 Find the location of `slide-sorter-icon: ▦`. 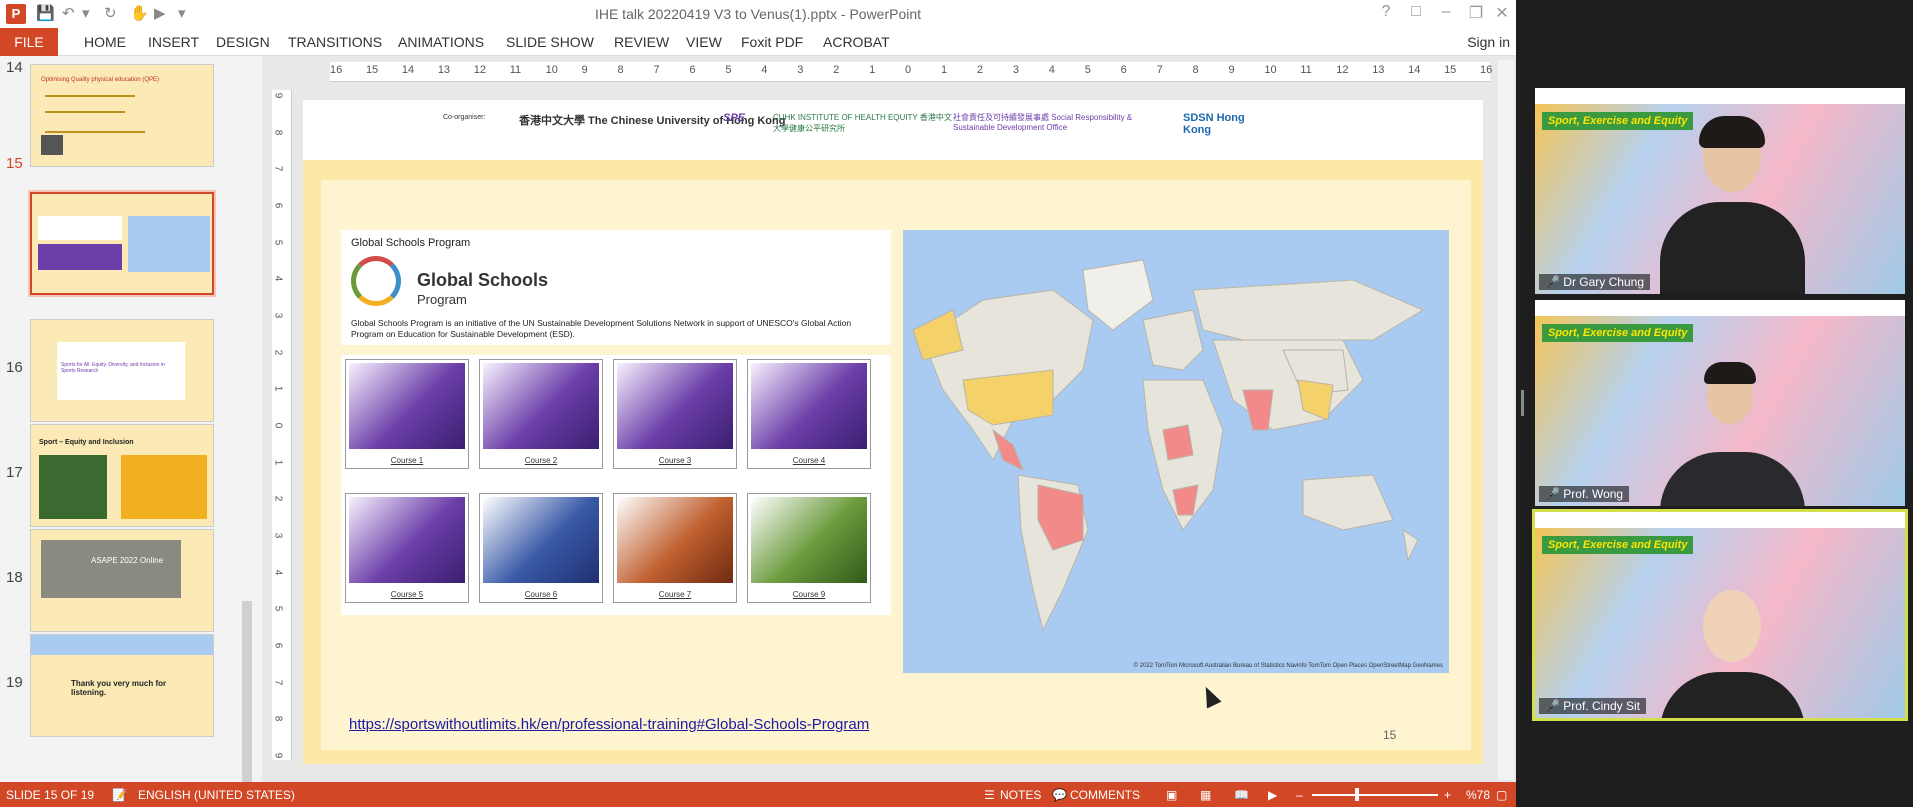

slide-sorter-icon: ▦ is located at coordinates (1205, 795).